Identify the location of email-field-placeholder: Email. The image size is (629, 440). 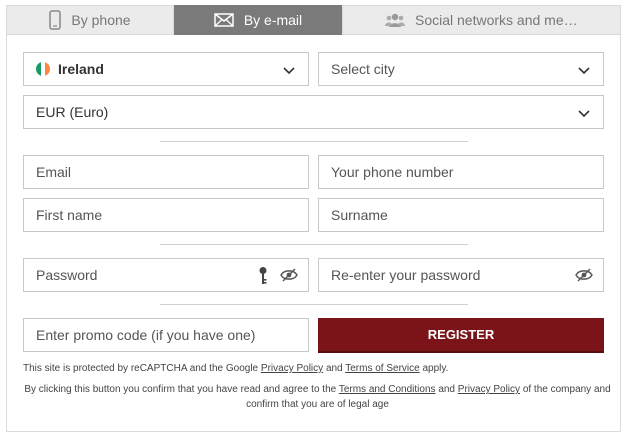
(54, 172).